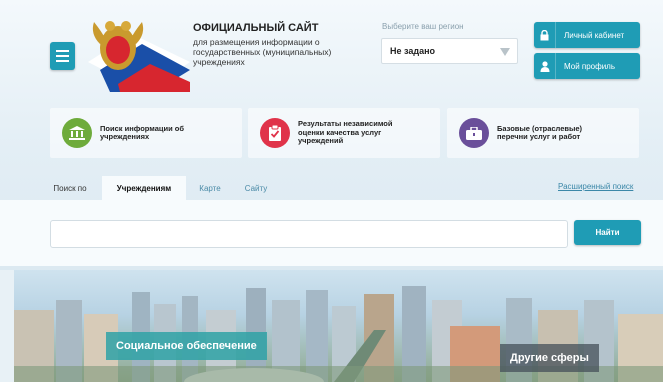  Describe the element at coordinates (423, 26) in the screenshot. I see `region-label: Выберите ваш регион` at that location.